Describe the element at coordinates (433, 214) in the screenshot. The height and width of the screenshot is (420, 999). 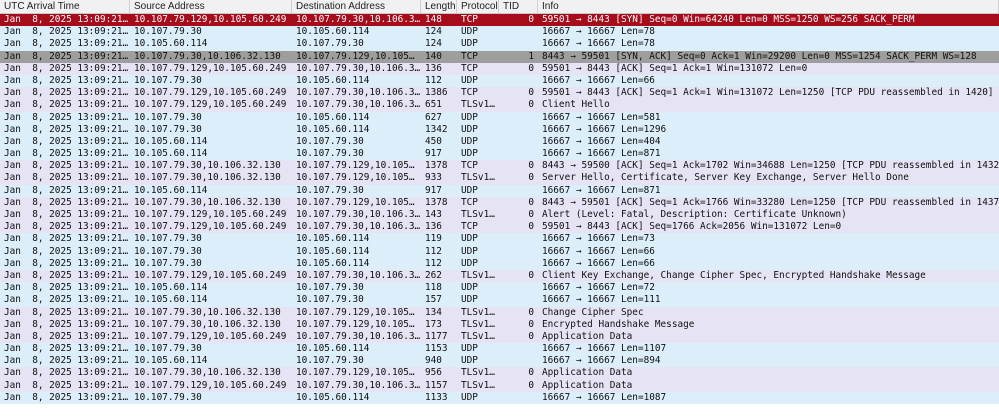
I see `cell-length: 143` at that location.